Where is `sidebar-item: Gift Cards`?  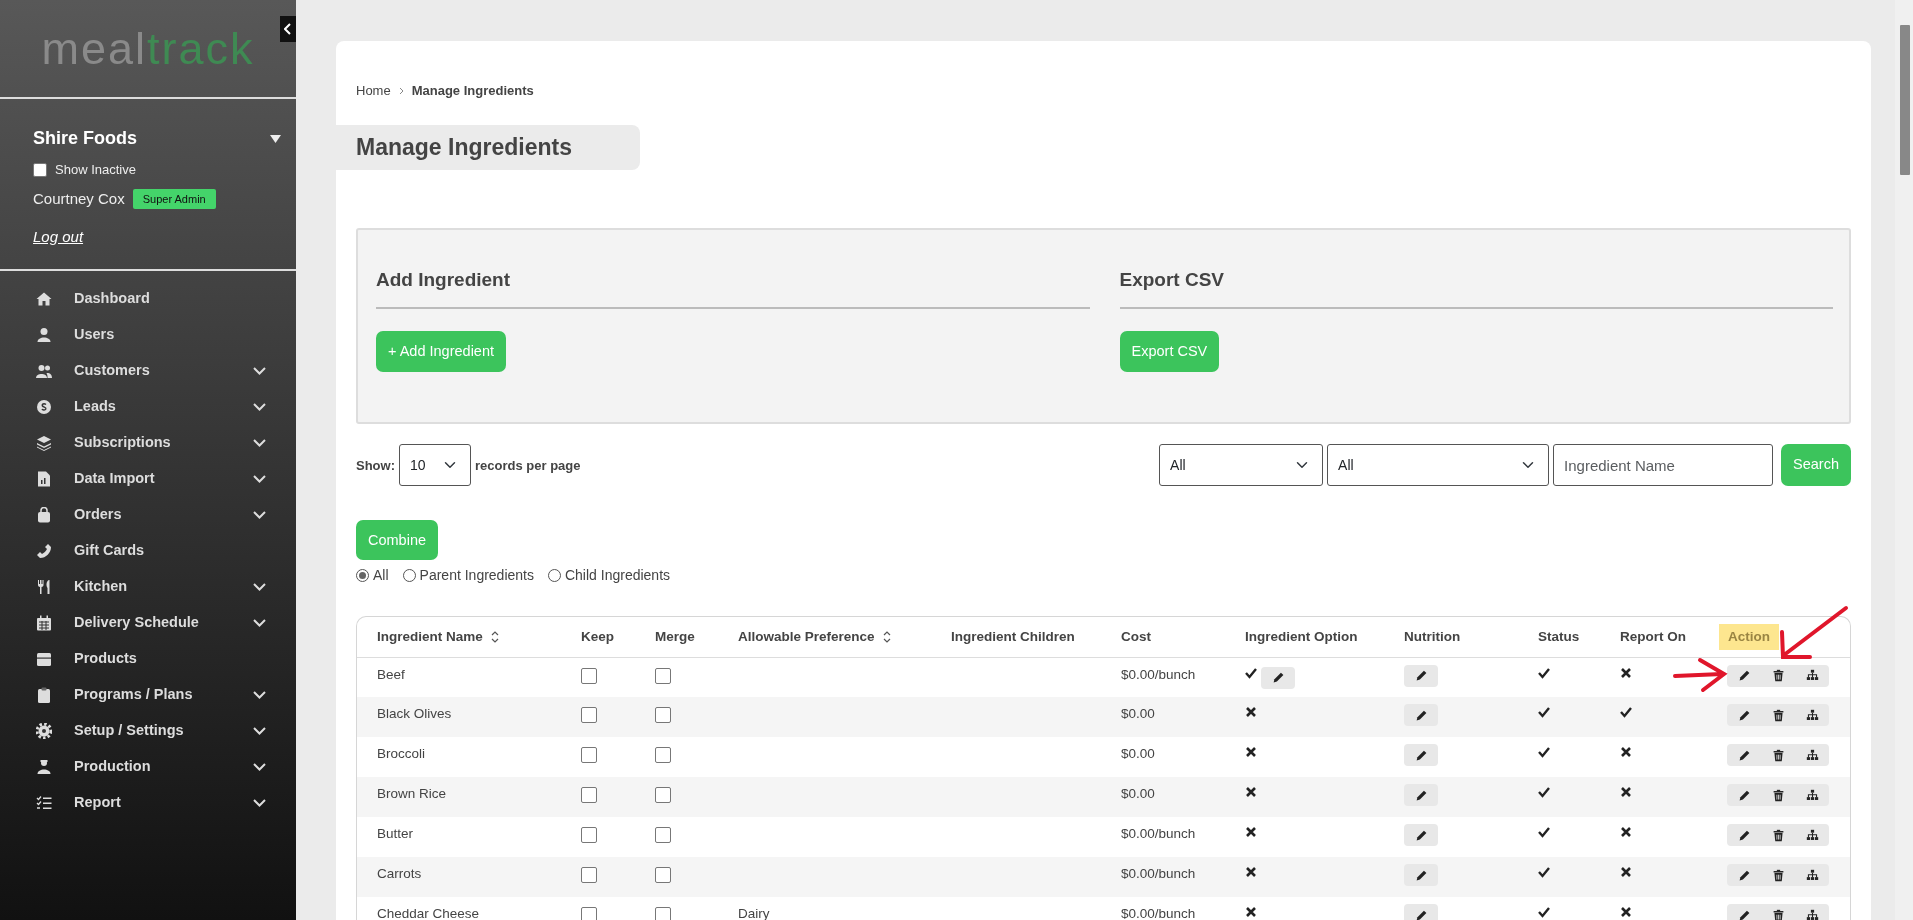 sidebar-item: Gift Cards is located at coordinates (148, 551).